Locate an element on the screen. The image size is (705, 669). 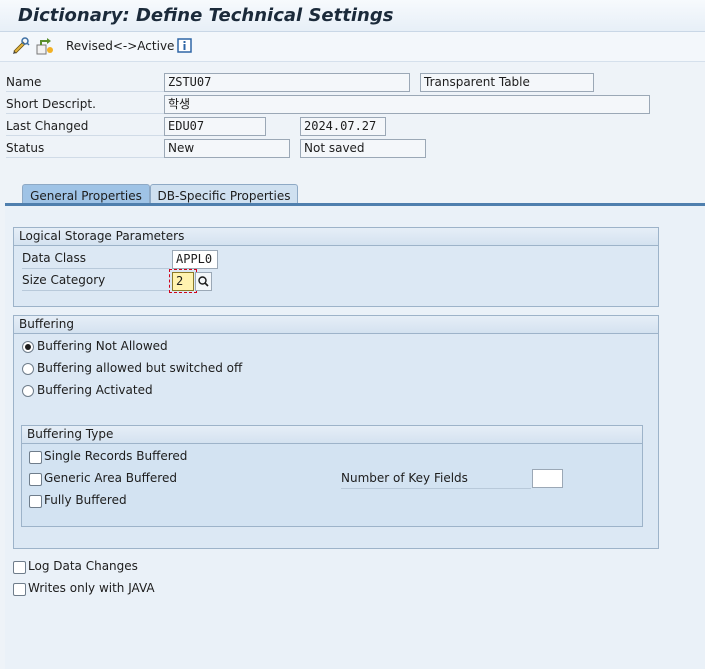
size-category-field: 2 is located at coordinates (183, 281).